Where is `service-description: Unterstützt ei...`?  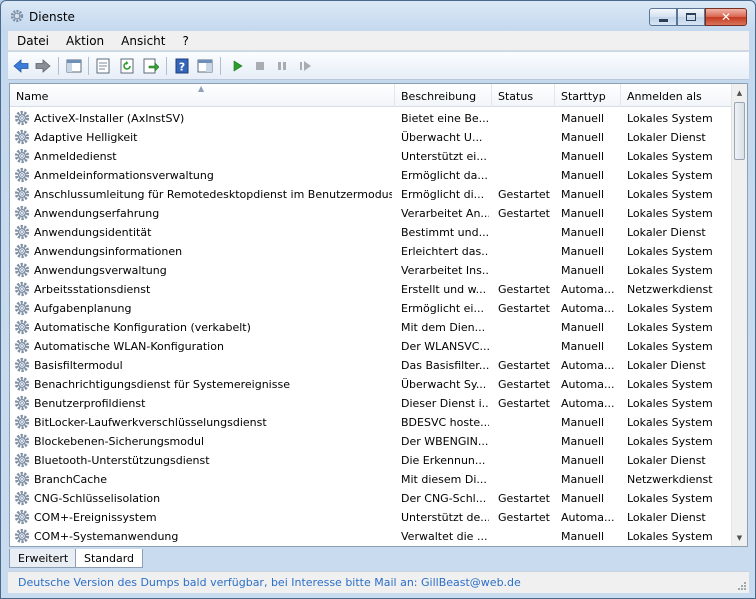
service-description: Unterstützt ei... is located at coordinates (444, 156).